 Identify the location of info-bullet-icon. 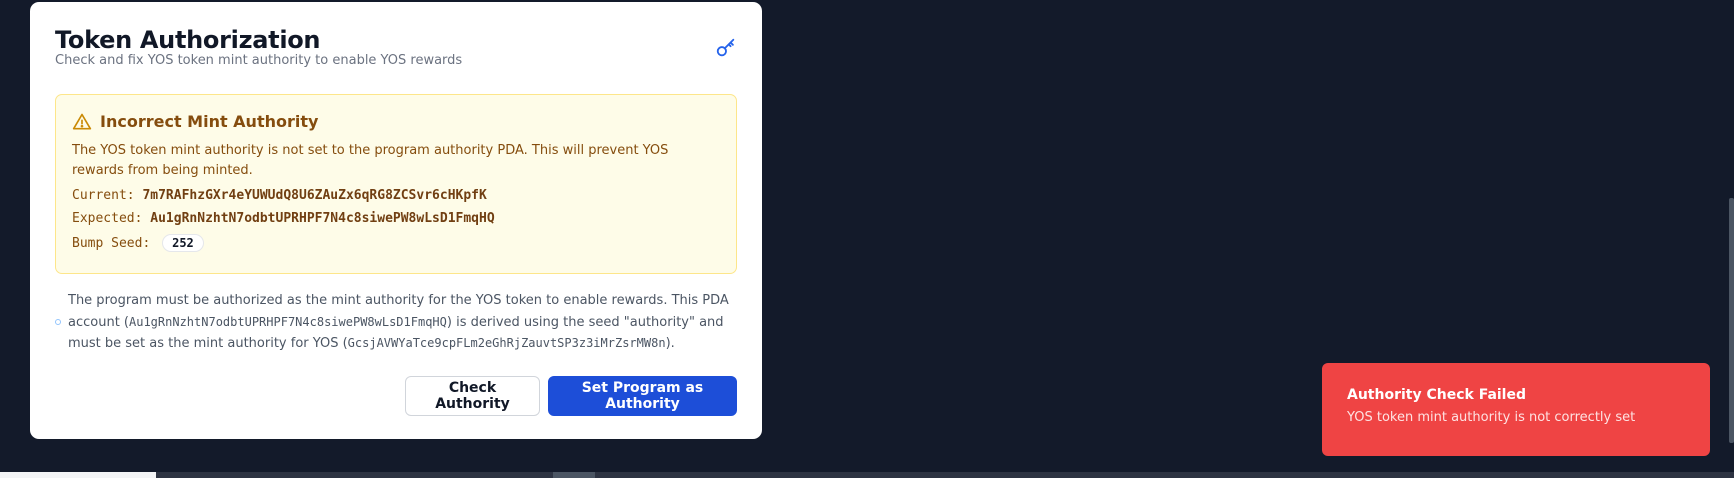
(58, 322).